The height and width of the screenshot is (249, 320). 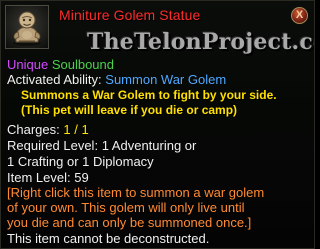 What do you see at coordinates (81, 177) in the screenshot?
I see `item-level-value: 59` at bounding box center [81, 177].